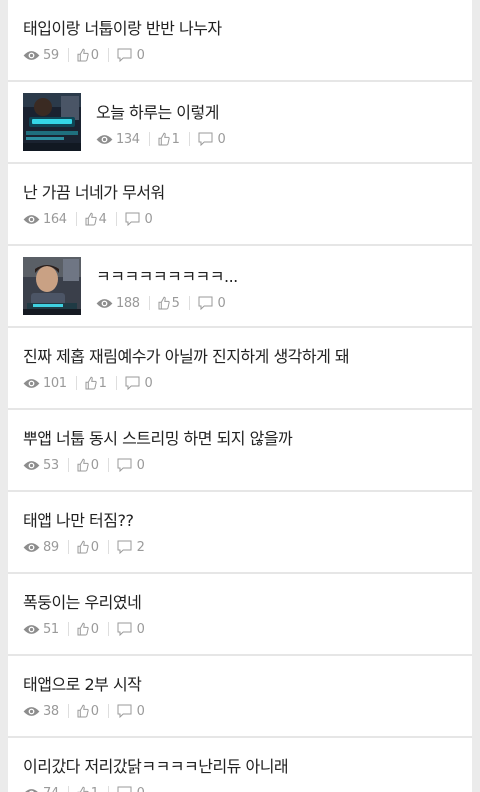  I want to click on likes-count: 5, so click(175, 303).